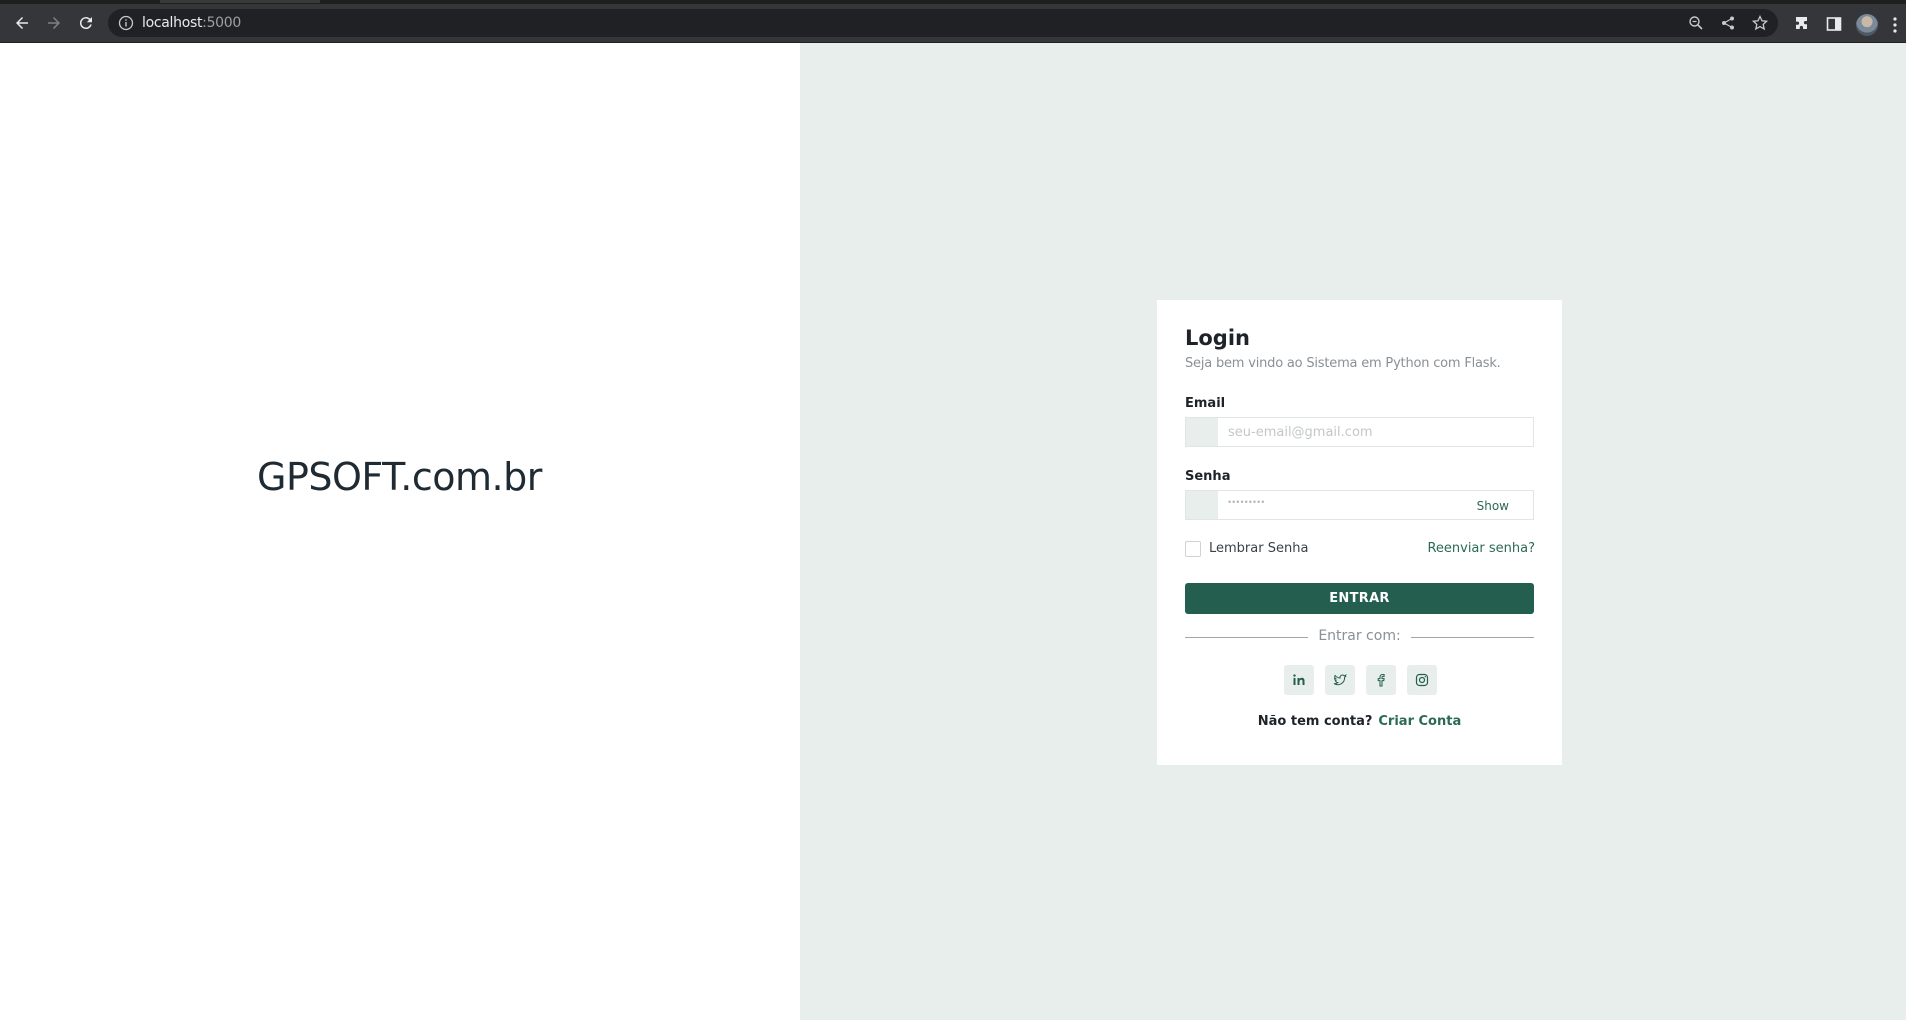  I want to click on forward-button, so click(54, 23).